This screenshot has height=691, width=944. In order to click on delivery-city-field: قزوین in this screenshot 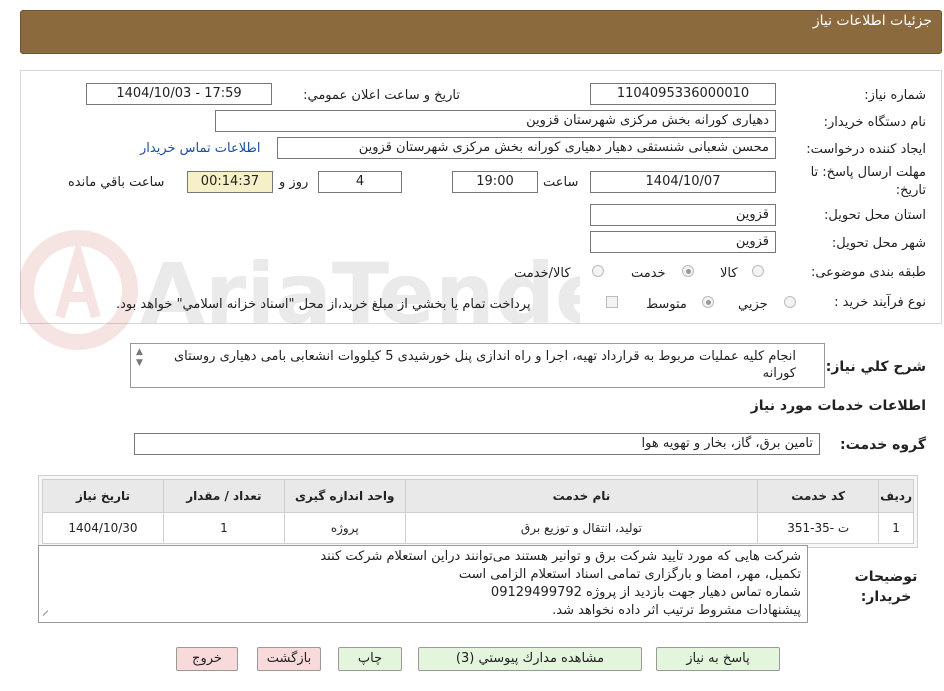, I will do `click(683, 242)`.